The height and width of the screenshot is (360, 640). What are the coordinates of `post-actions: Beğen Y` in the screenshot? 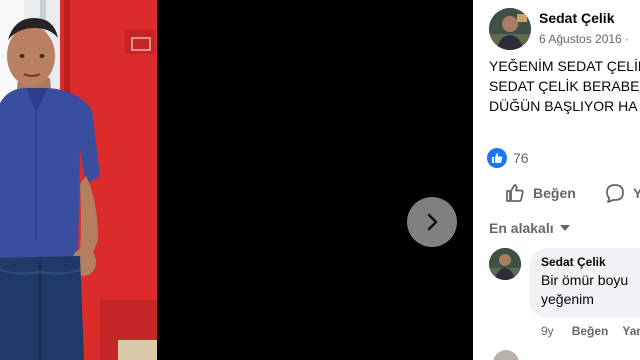 It's located at (556, 193).